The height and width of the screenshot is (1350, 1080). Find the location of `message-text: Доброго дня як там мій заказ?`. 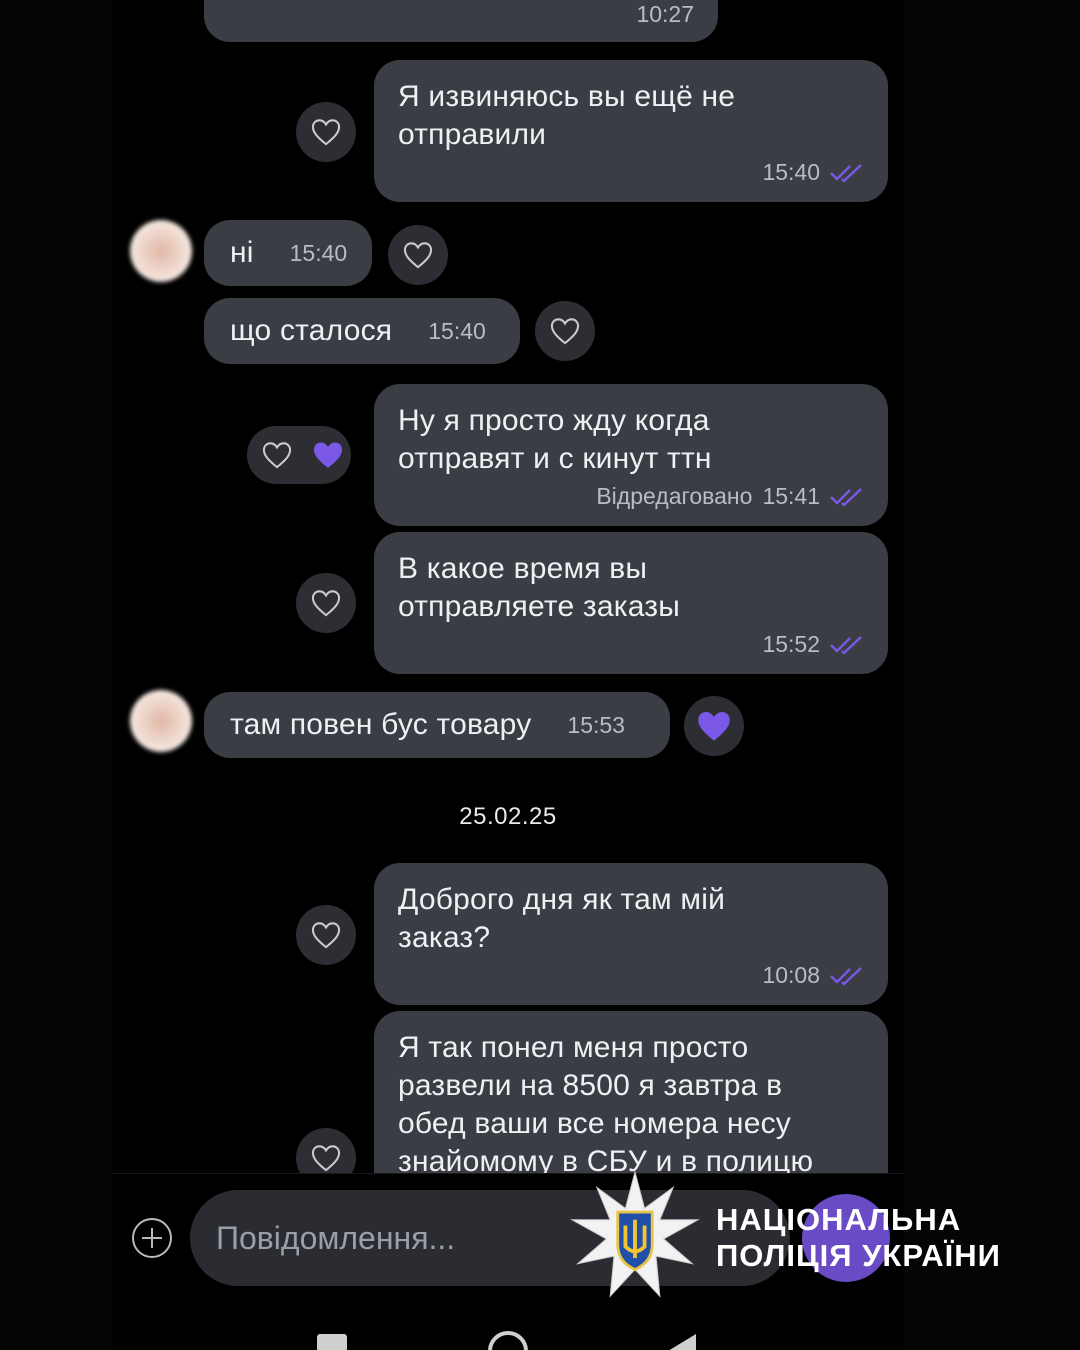

message-text: Доброго дня як там мій заказ? is located at coordinates (562, 918).